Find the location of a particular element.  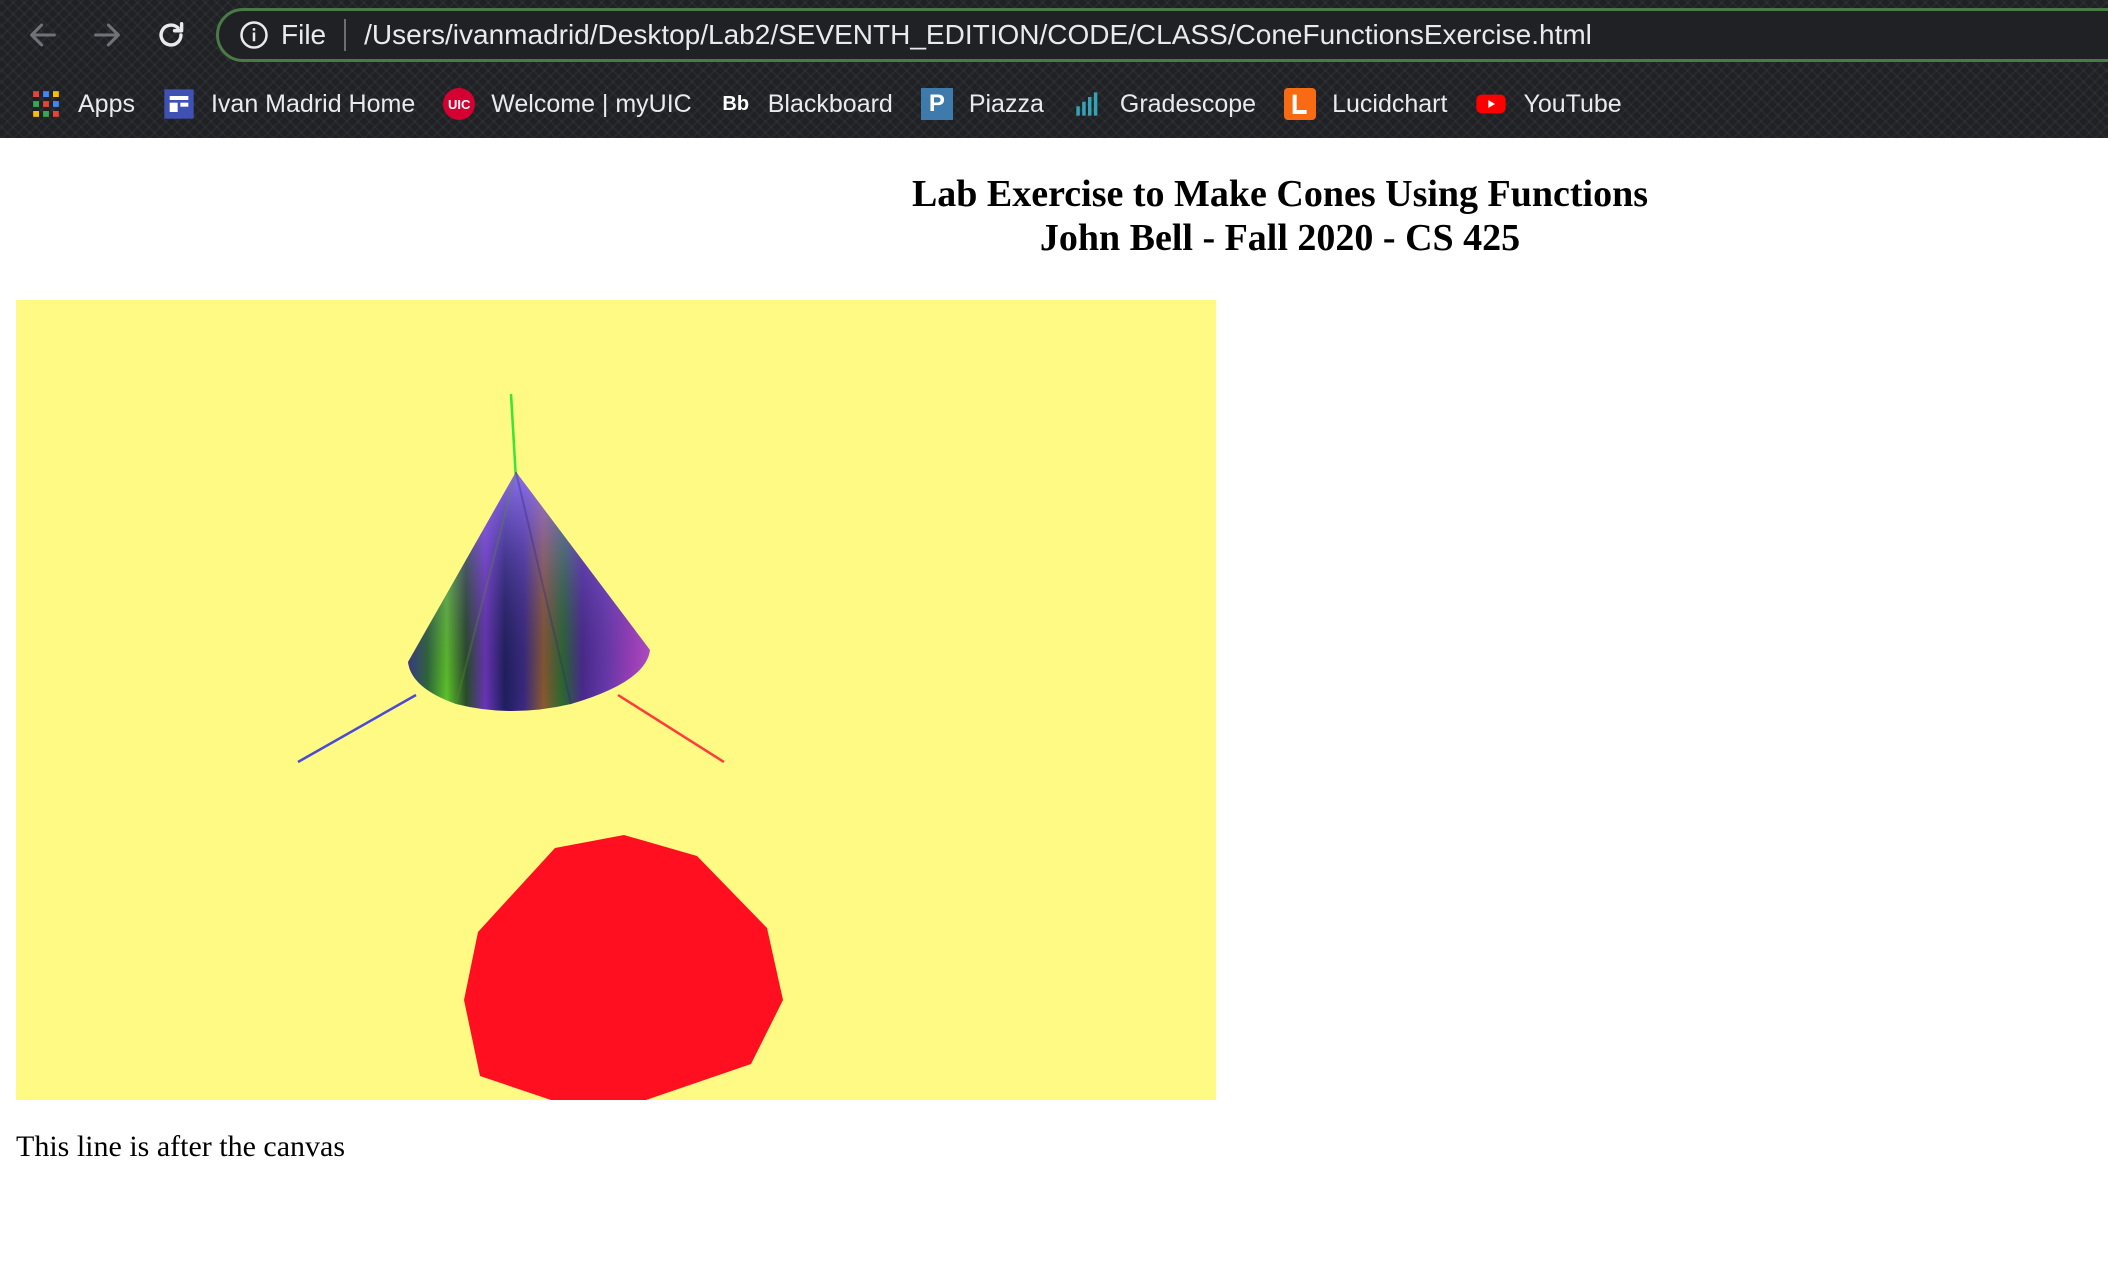

z-axis-line is located at coordinates (357, 728).